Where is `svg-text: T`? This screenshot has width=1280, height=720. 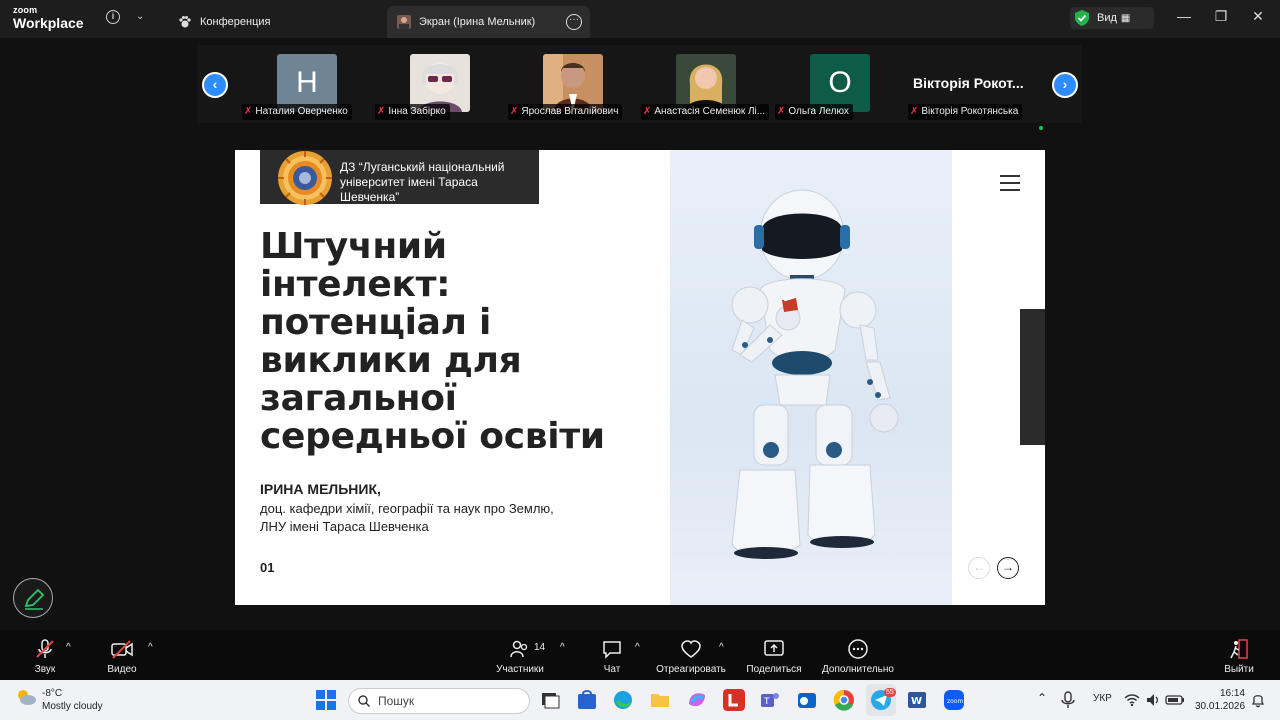
svg-text: T is located at coordinates (766, 702).